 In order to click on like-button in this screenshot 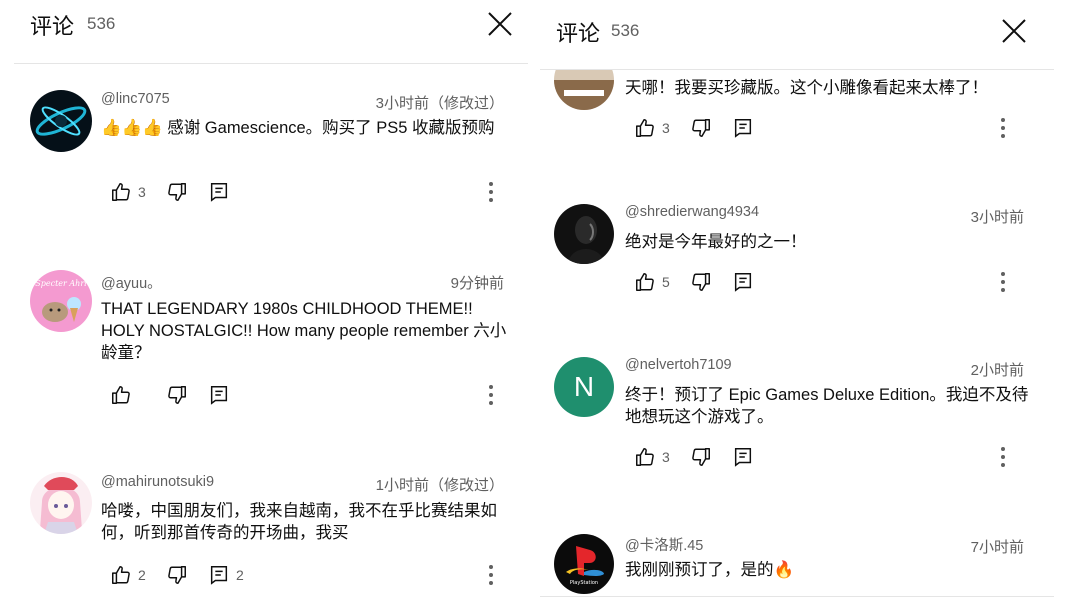, I will do `click(128, 395)`.